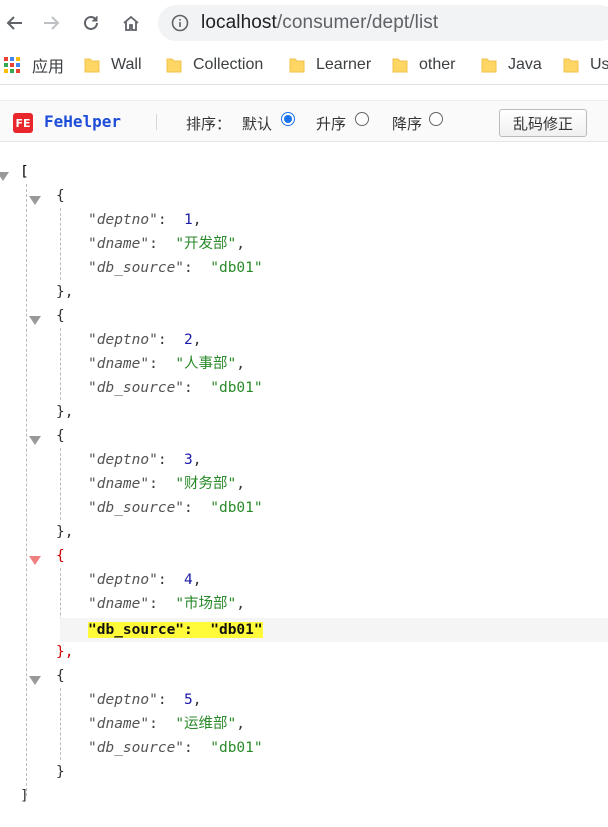 This screenshot has width=608, height=827. Describe the element at coordinates (4, 176) in the screenshot. I see `collapse-root-icon` at that location.